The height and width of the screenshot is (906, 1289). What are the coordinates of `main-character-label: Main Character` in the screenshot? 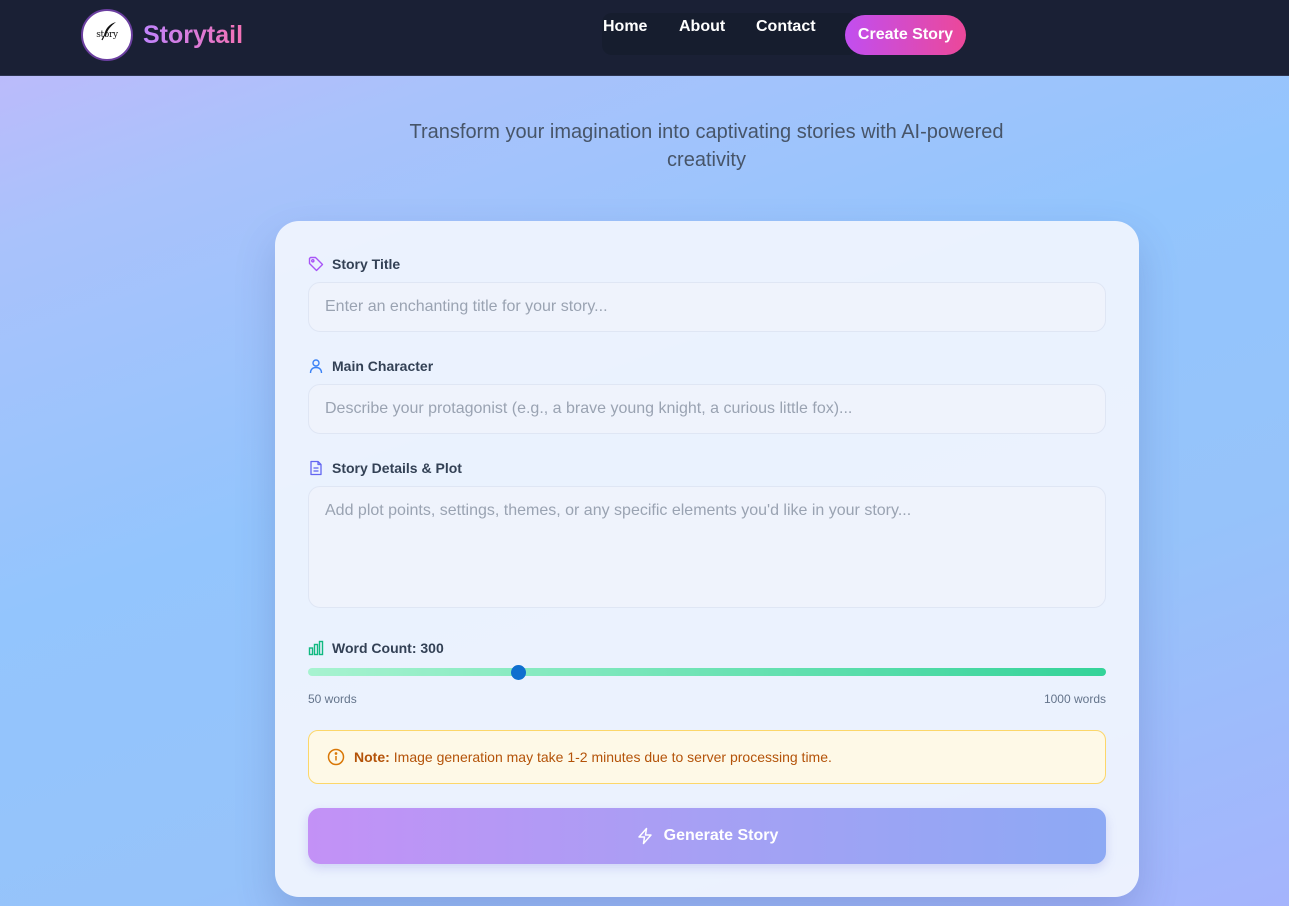 It's located at (370, 366).